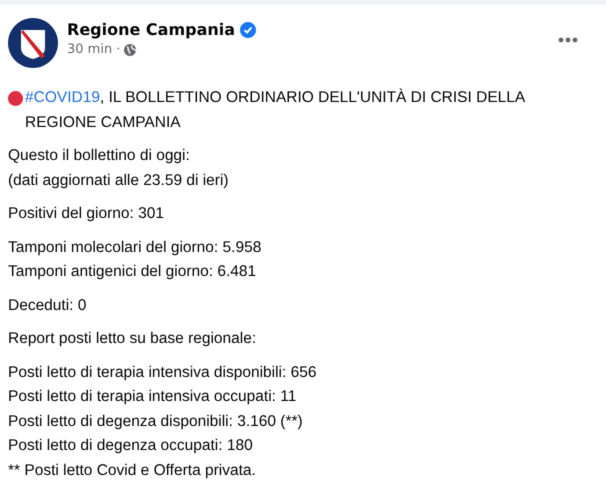 The height and width of the screenshot is (491, 606). Describe the element at coordinates (568, 40) in the screenshot. I see `more-options-icon` at that location.